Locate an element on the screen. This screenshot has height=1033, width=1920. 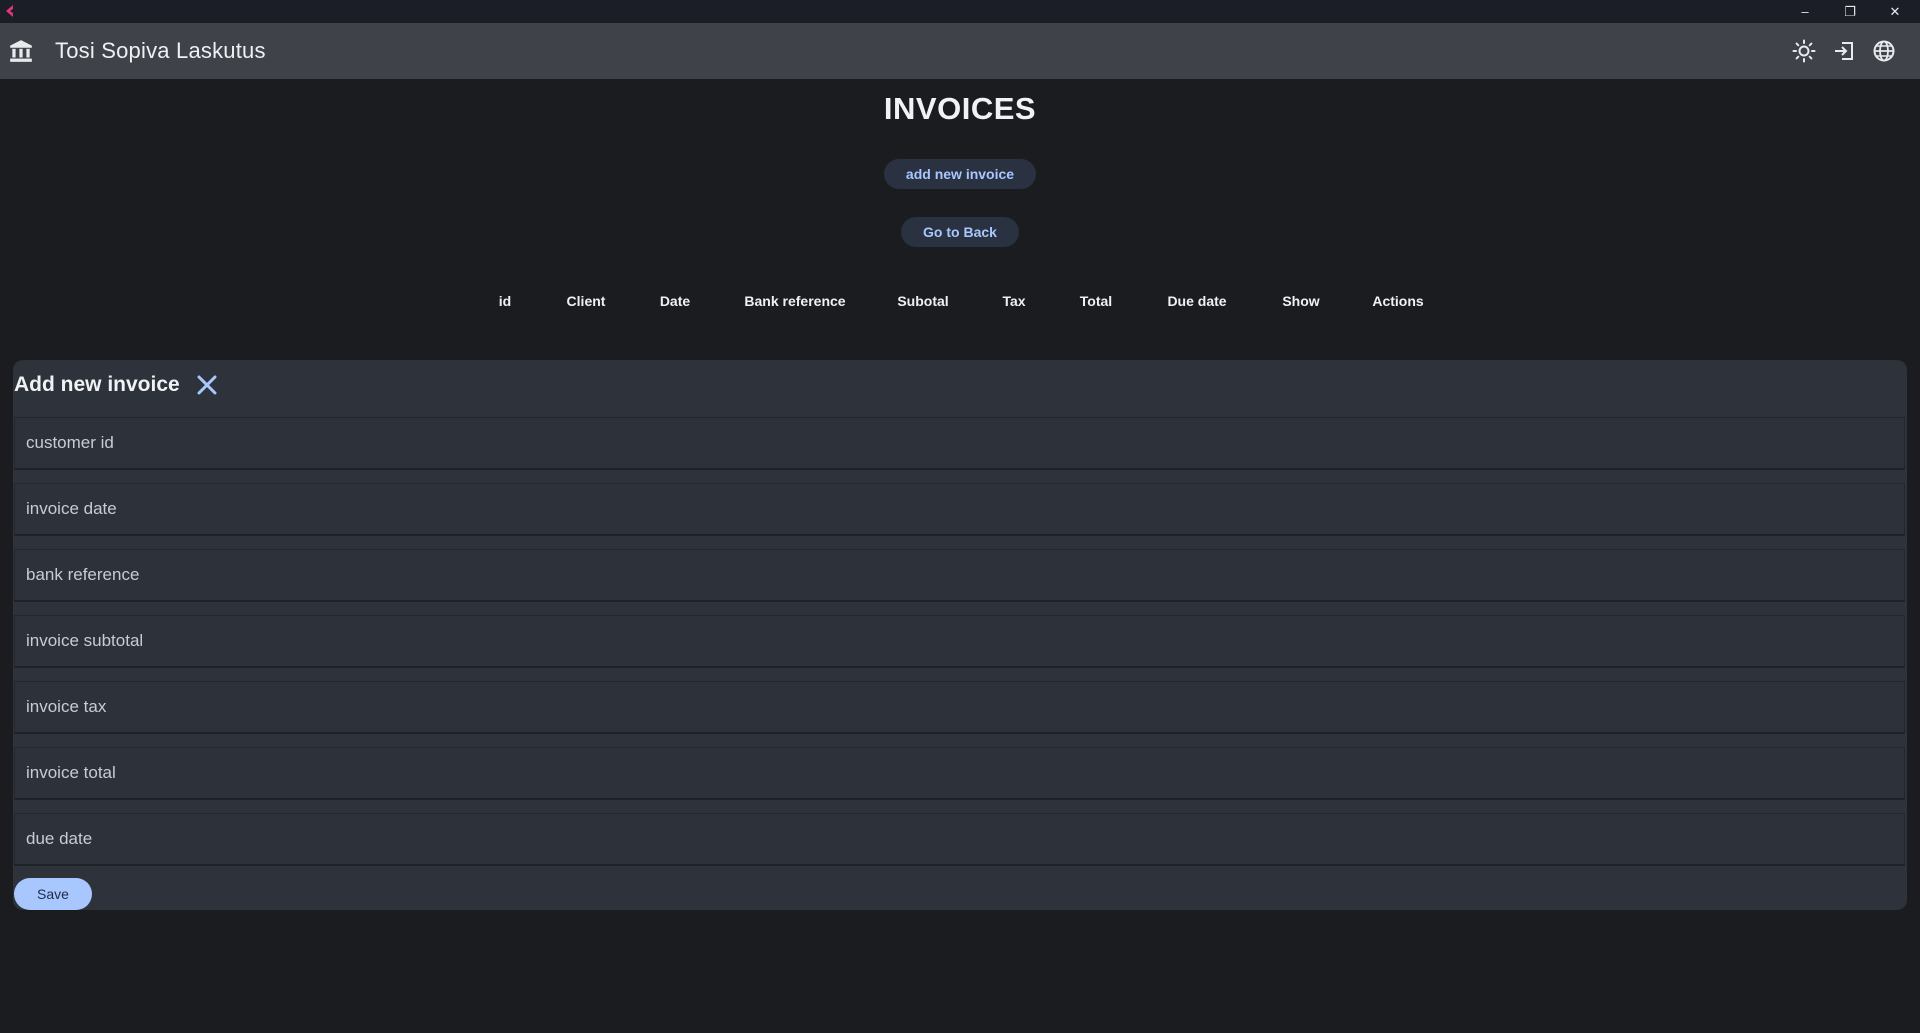
brightness-button is located at coordinates (1804, 51).